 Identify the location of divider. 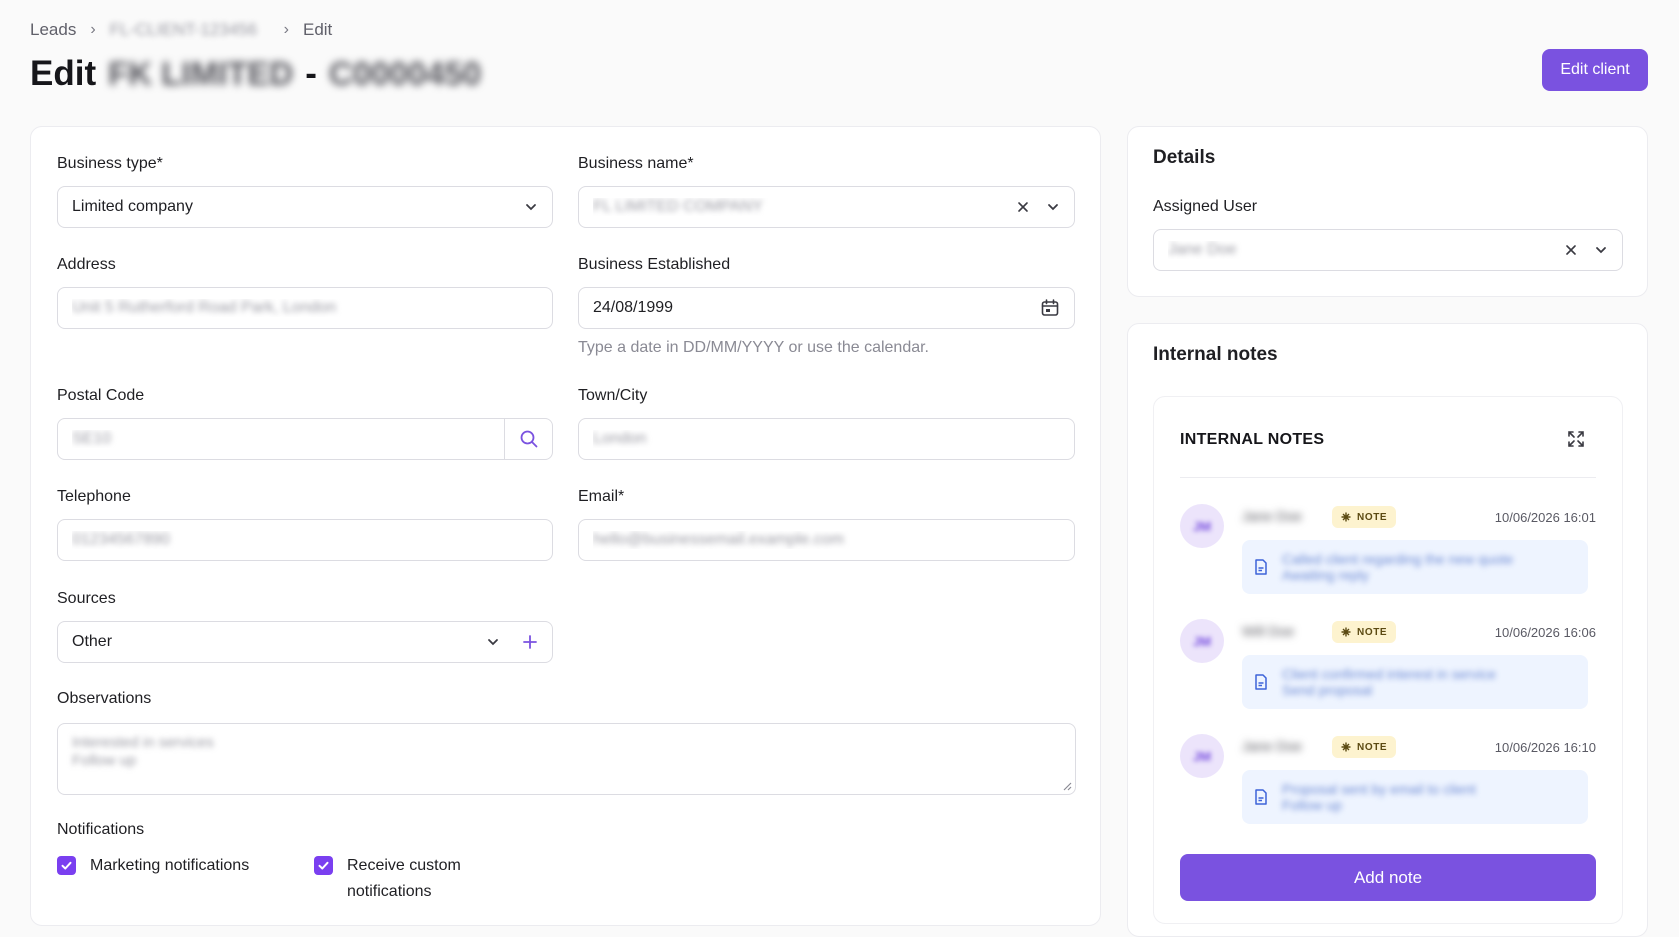
(1388, 477).